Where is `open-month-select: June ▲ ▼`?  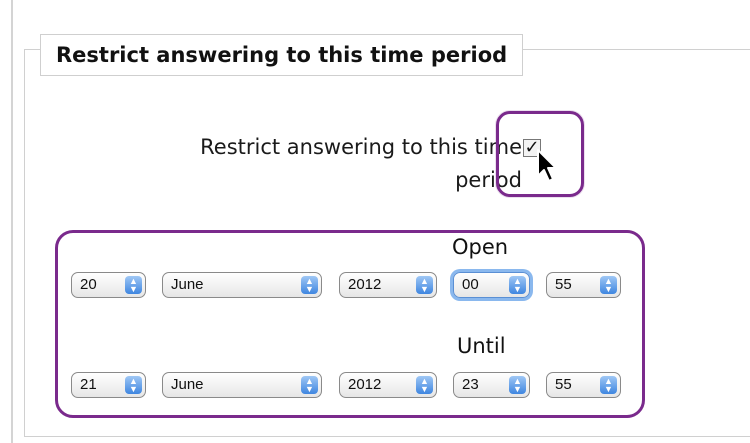
open-month-select: June ▲ ▼ is located at coordinates (242, 285).